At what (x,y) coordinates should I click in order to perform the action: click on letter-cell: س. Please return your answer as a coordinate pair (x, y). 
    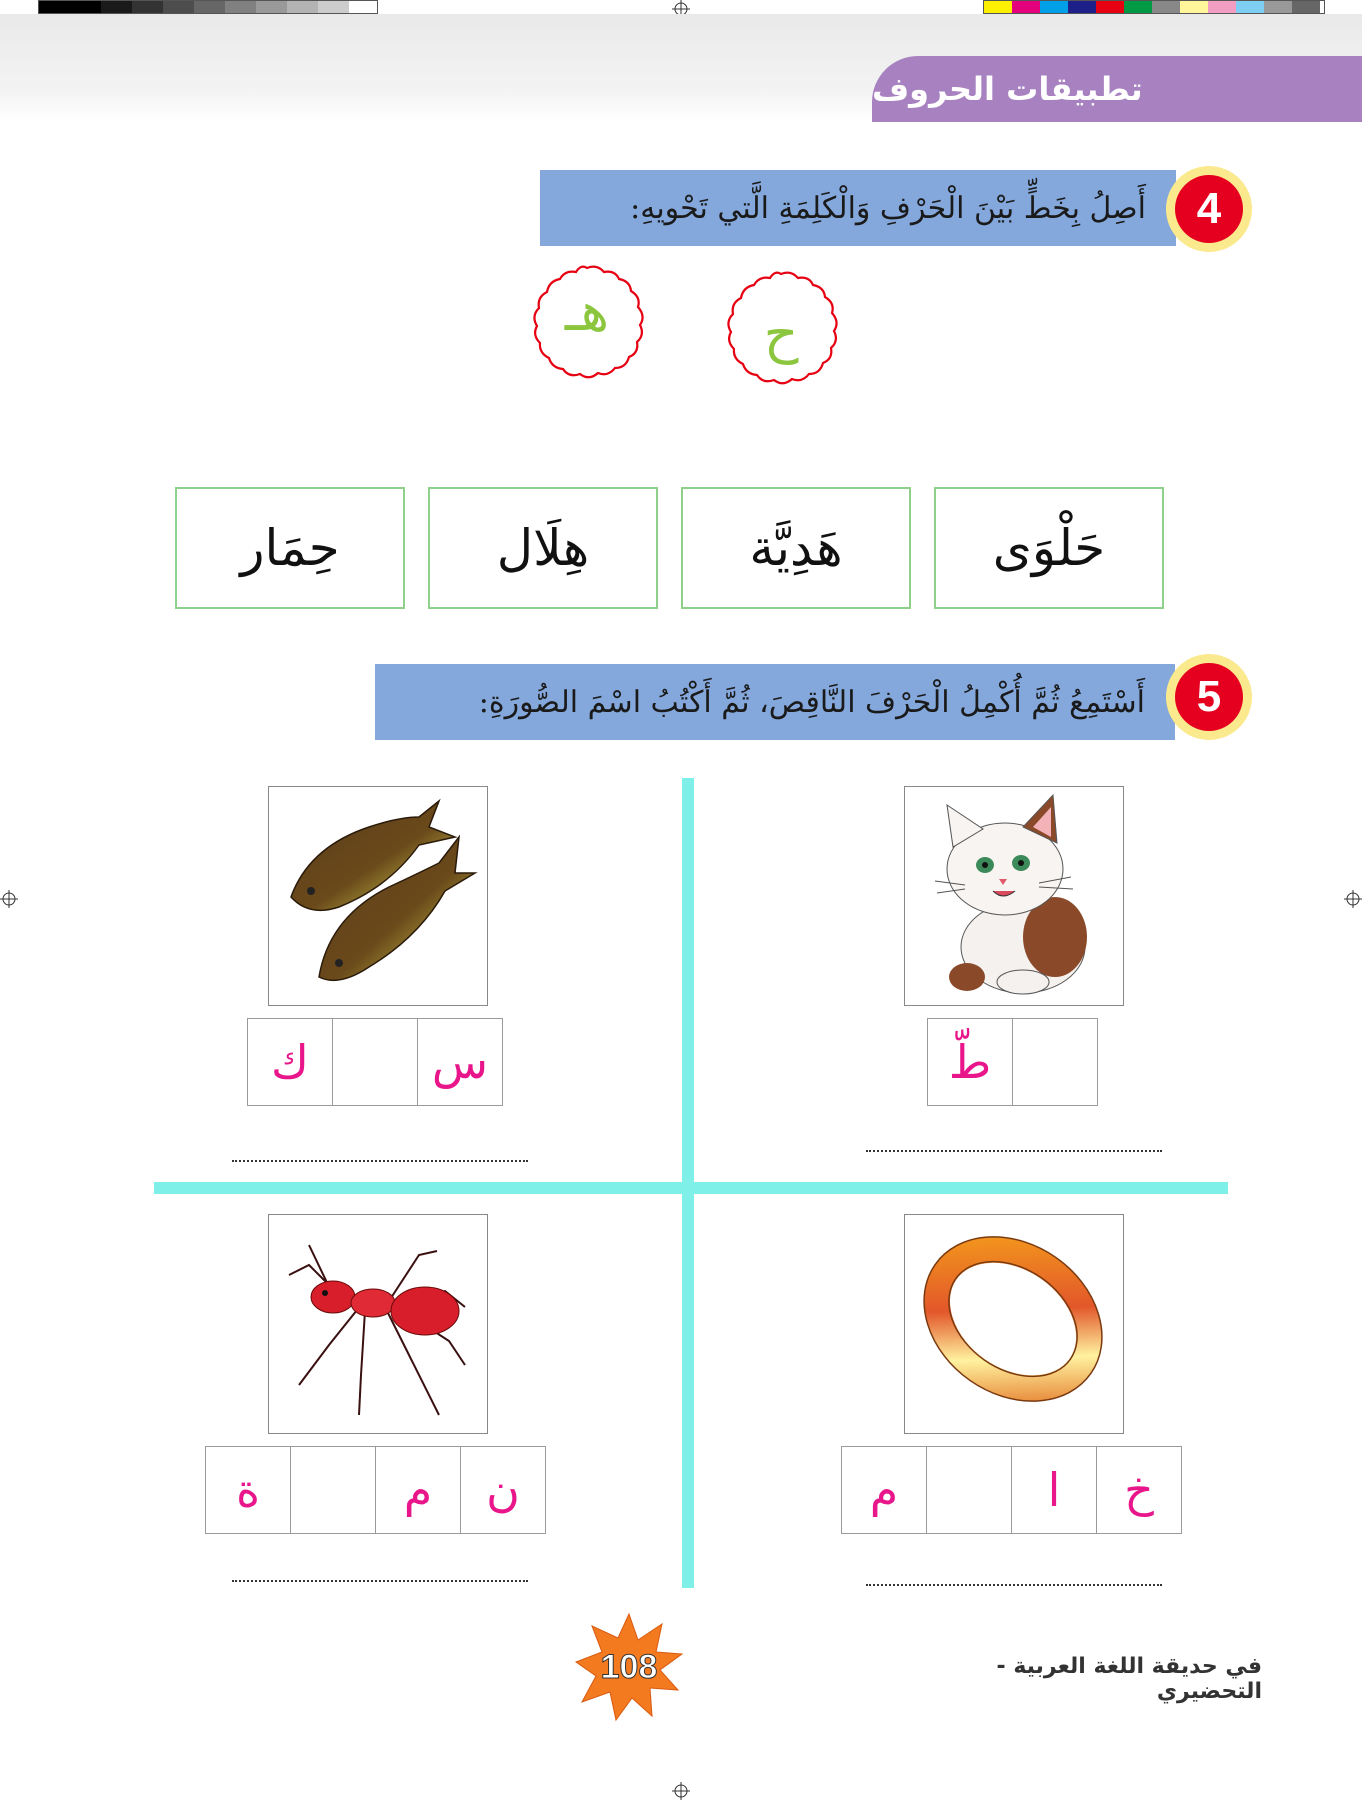
    Looking at the image, I should click on (460, 1062).